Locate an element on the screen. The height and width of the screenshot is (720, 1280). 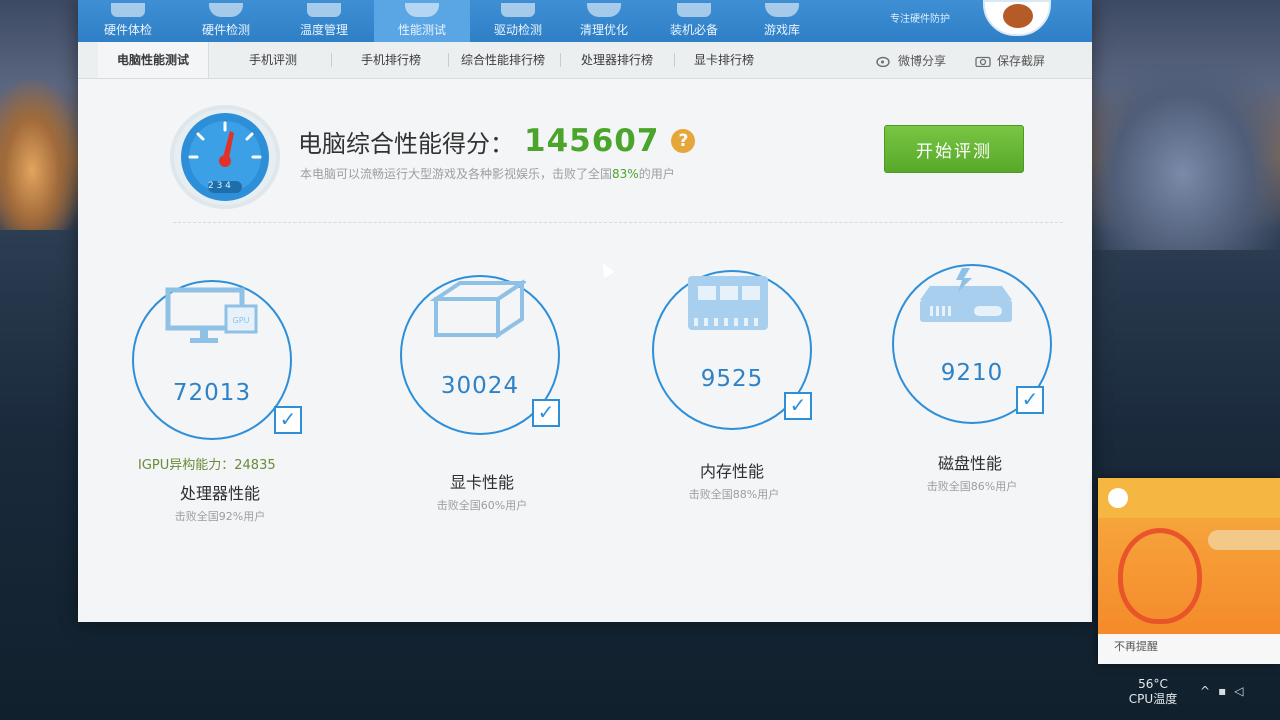
nav-item-game-library: 游戏库 is located at coordinates (782, 21).